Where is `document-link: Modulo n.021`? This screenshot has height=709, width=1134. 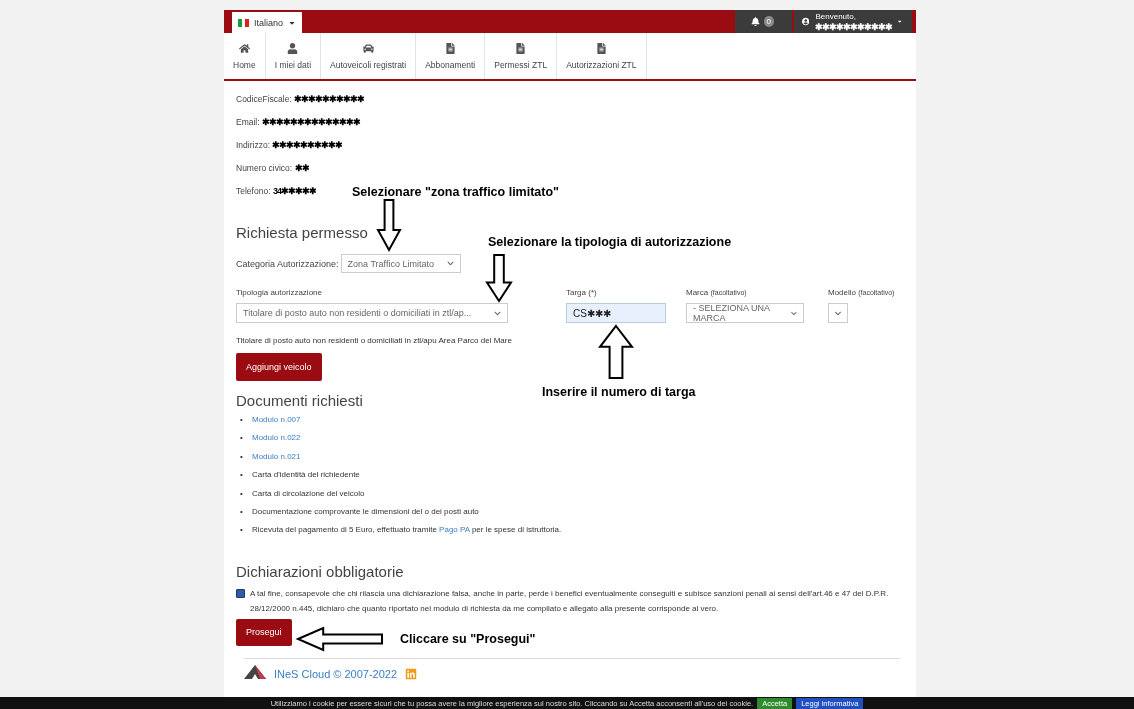
document-link: Modulo n.021 is located at coordinates (276, 456).